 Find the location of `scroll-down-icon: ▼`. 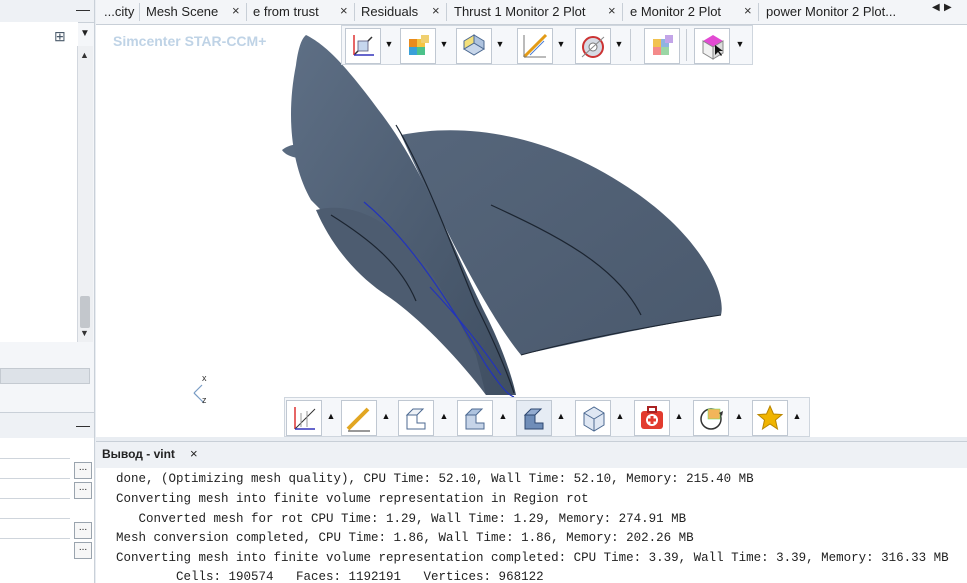

scroll-down-icon: ▼ is located at coordinates (84, 333).